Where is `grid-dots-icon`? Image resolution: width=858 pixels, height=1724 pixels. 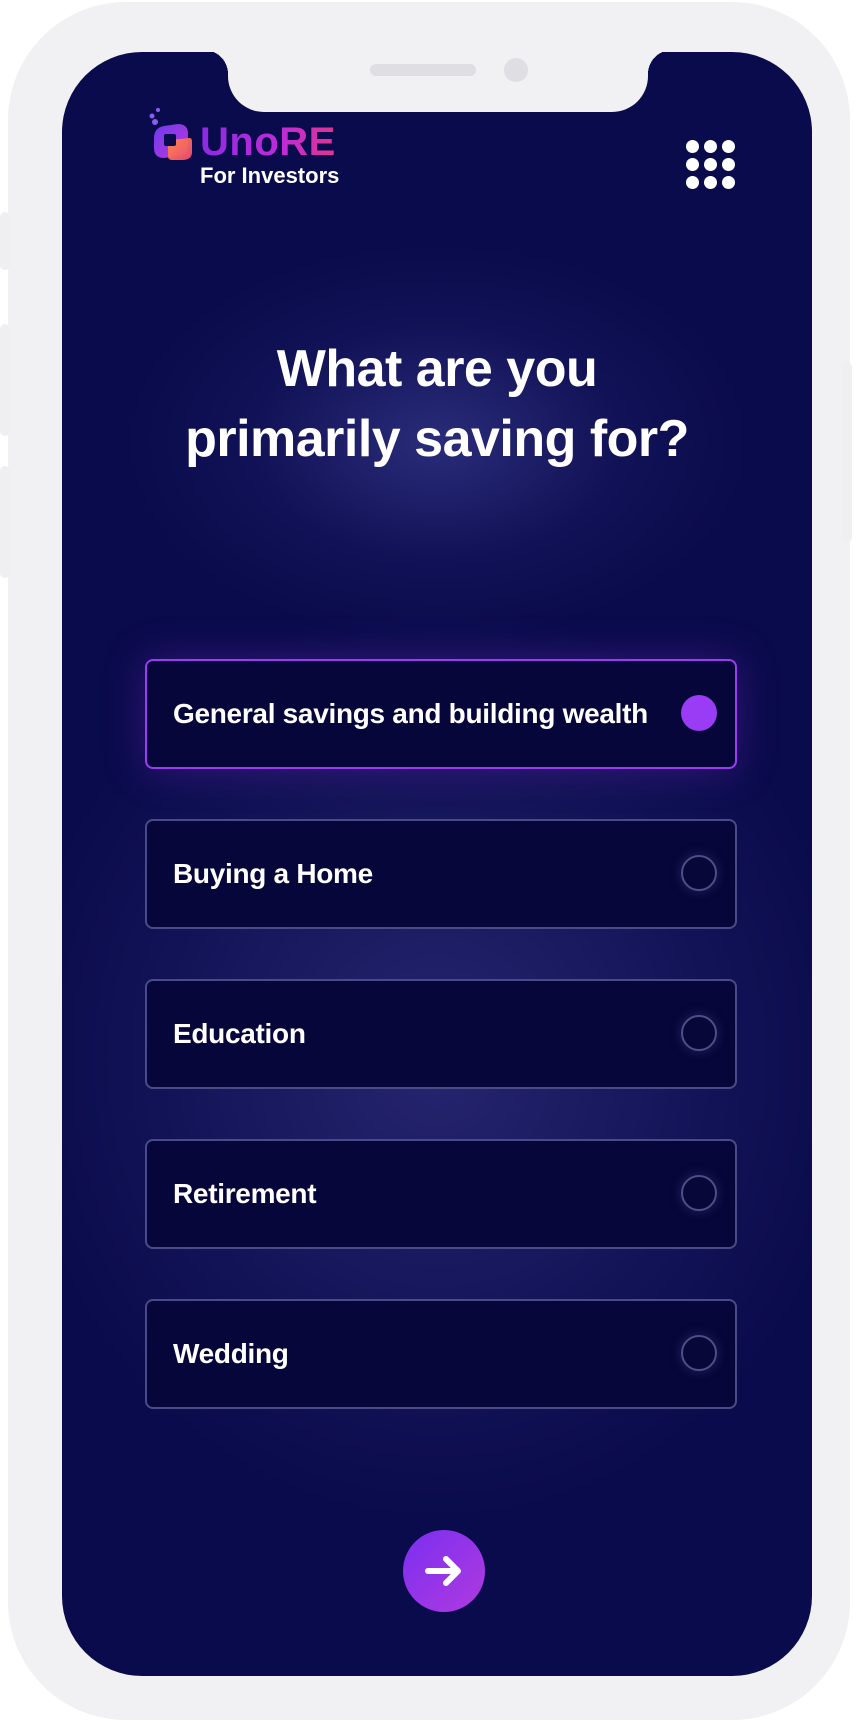
grid-dots-icon is located at coordinates (711, 165).